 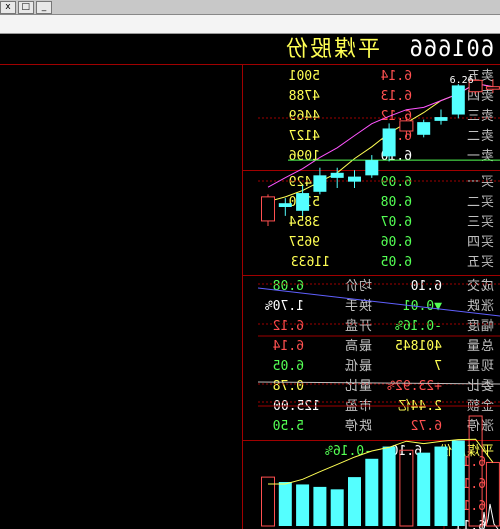 I want to click on menu-strip, so click(x=250, y=24).